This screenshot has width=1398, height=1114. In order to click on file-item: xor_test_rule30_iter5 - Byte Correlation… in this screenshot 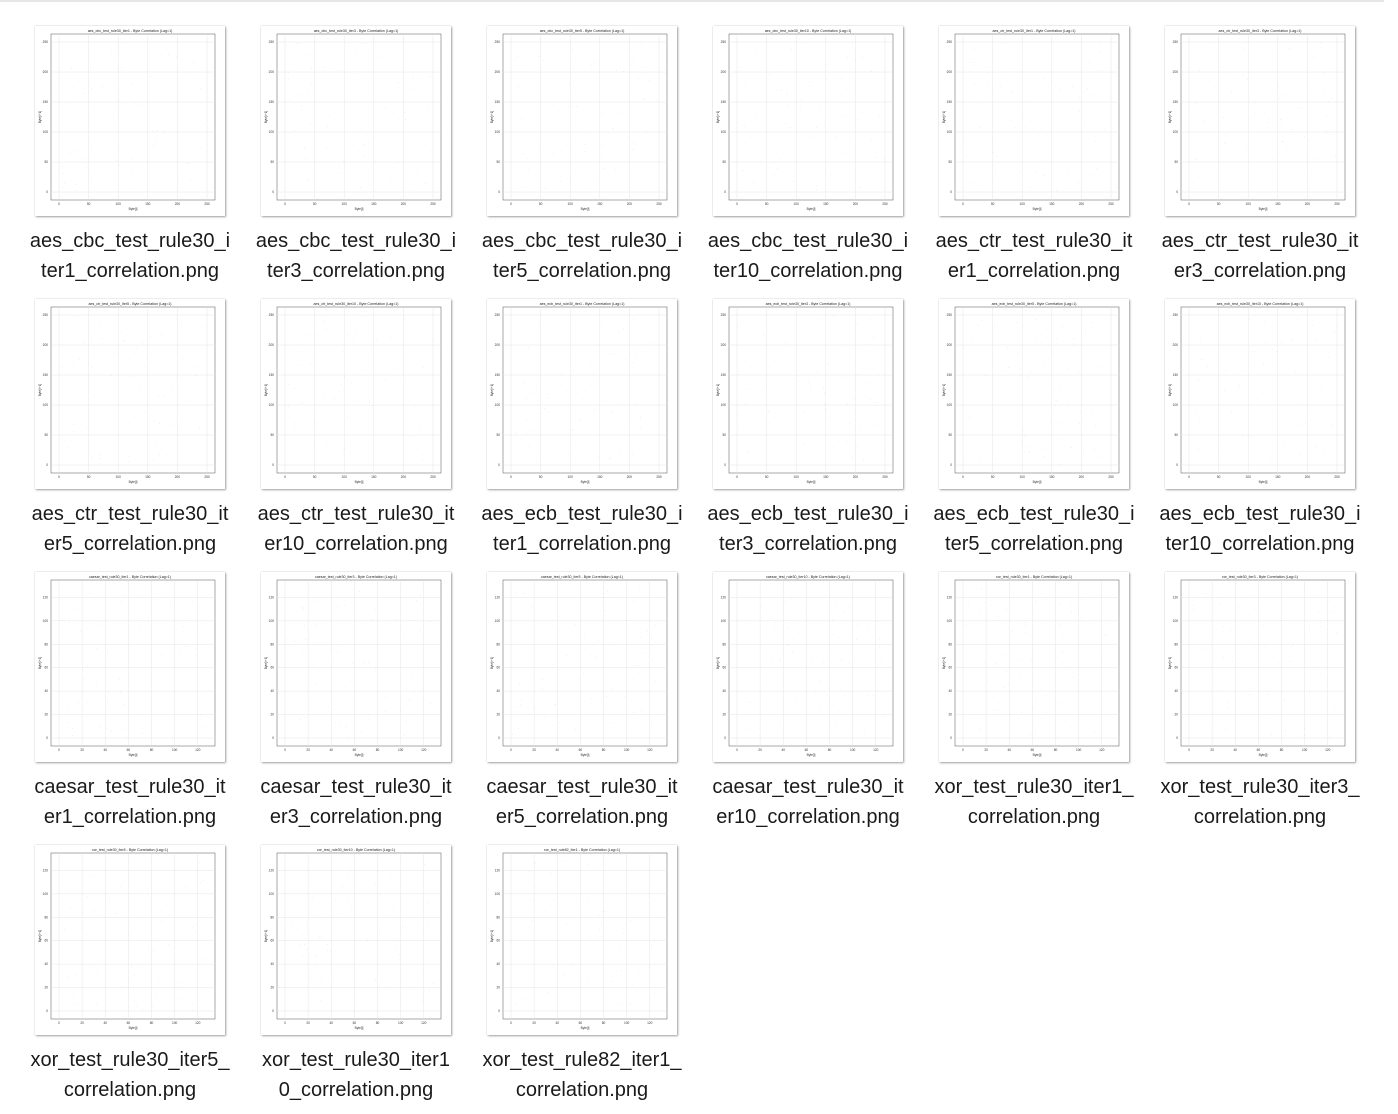, I will do `click(130, 975)`.